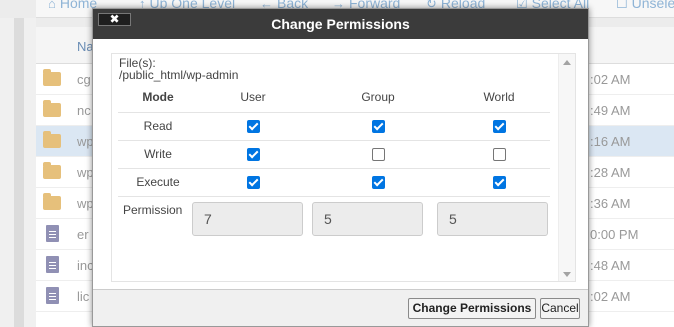  Describe the element at coordinates (334, 196) in the screenshot. I see `table-divider` at that location.